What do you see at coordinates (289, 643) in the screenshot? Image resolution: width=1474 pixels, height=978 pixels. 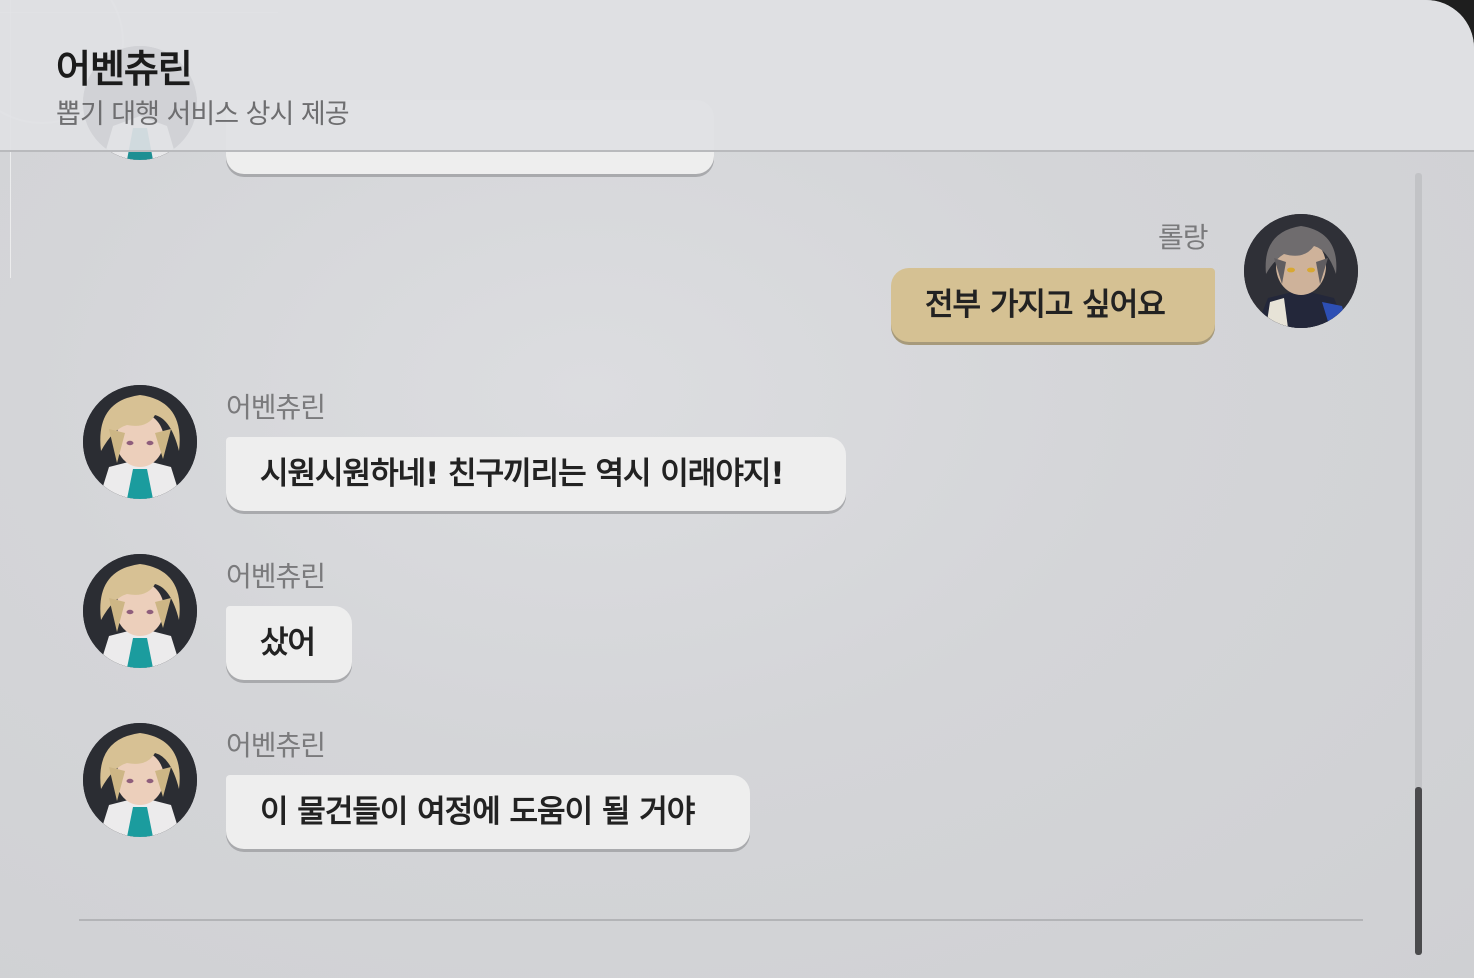 I see `message-bubble: 샀어` at bounding box center [289, 643].